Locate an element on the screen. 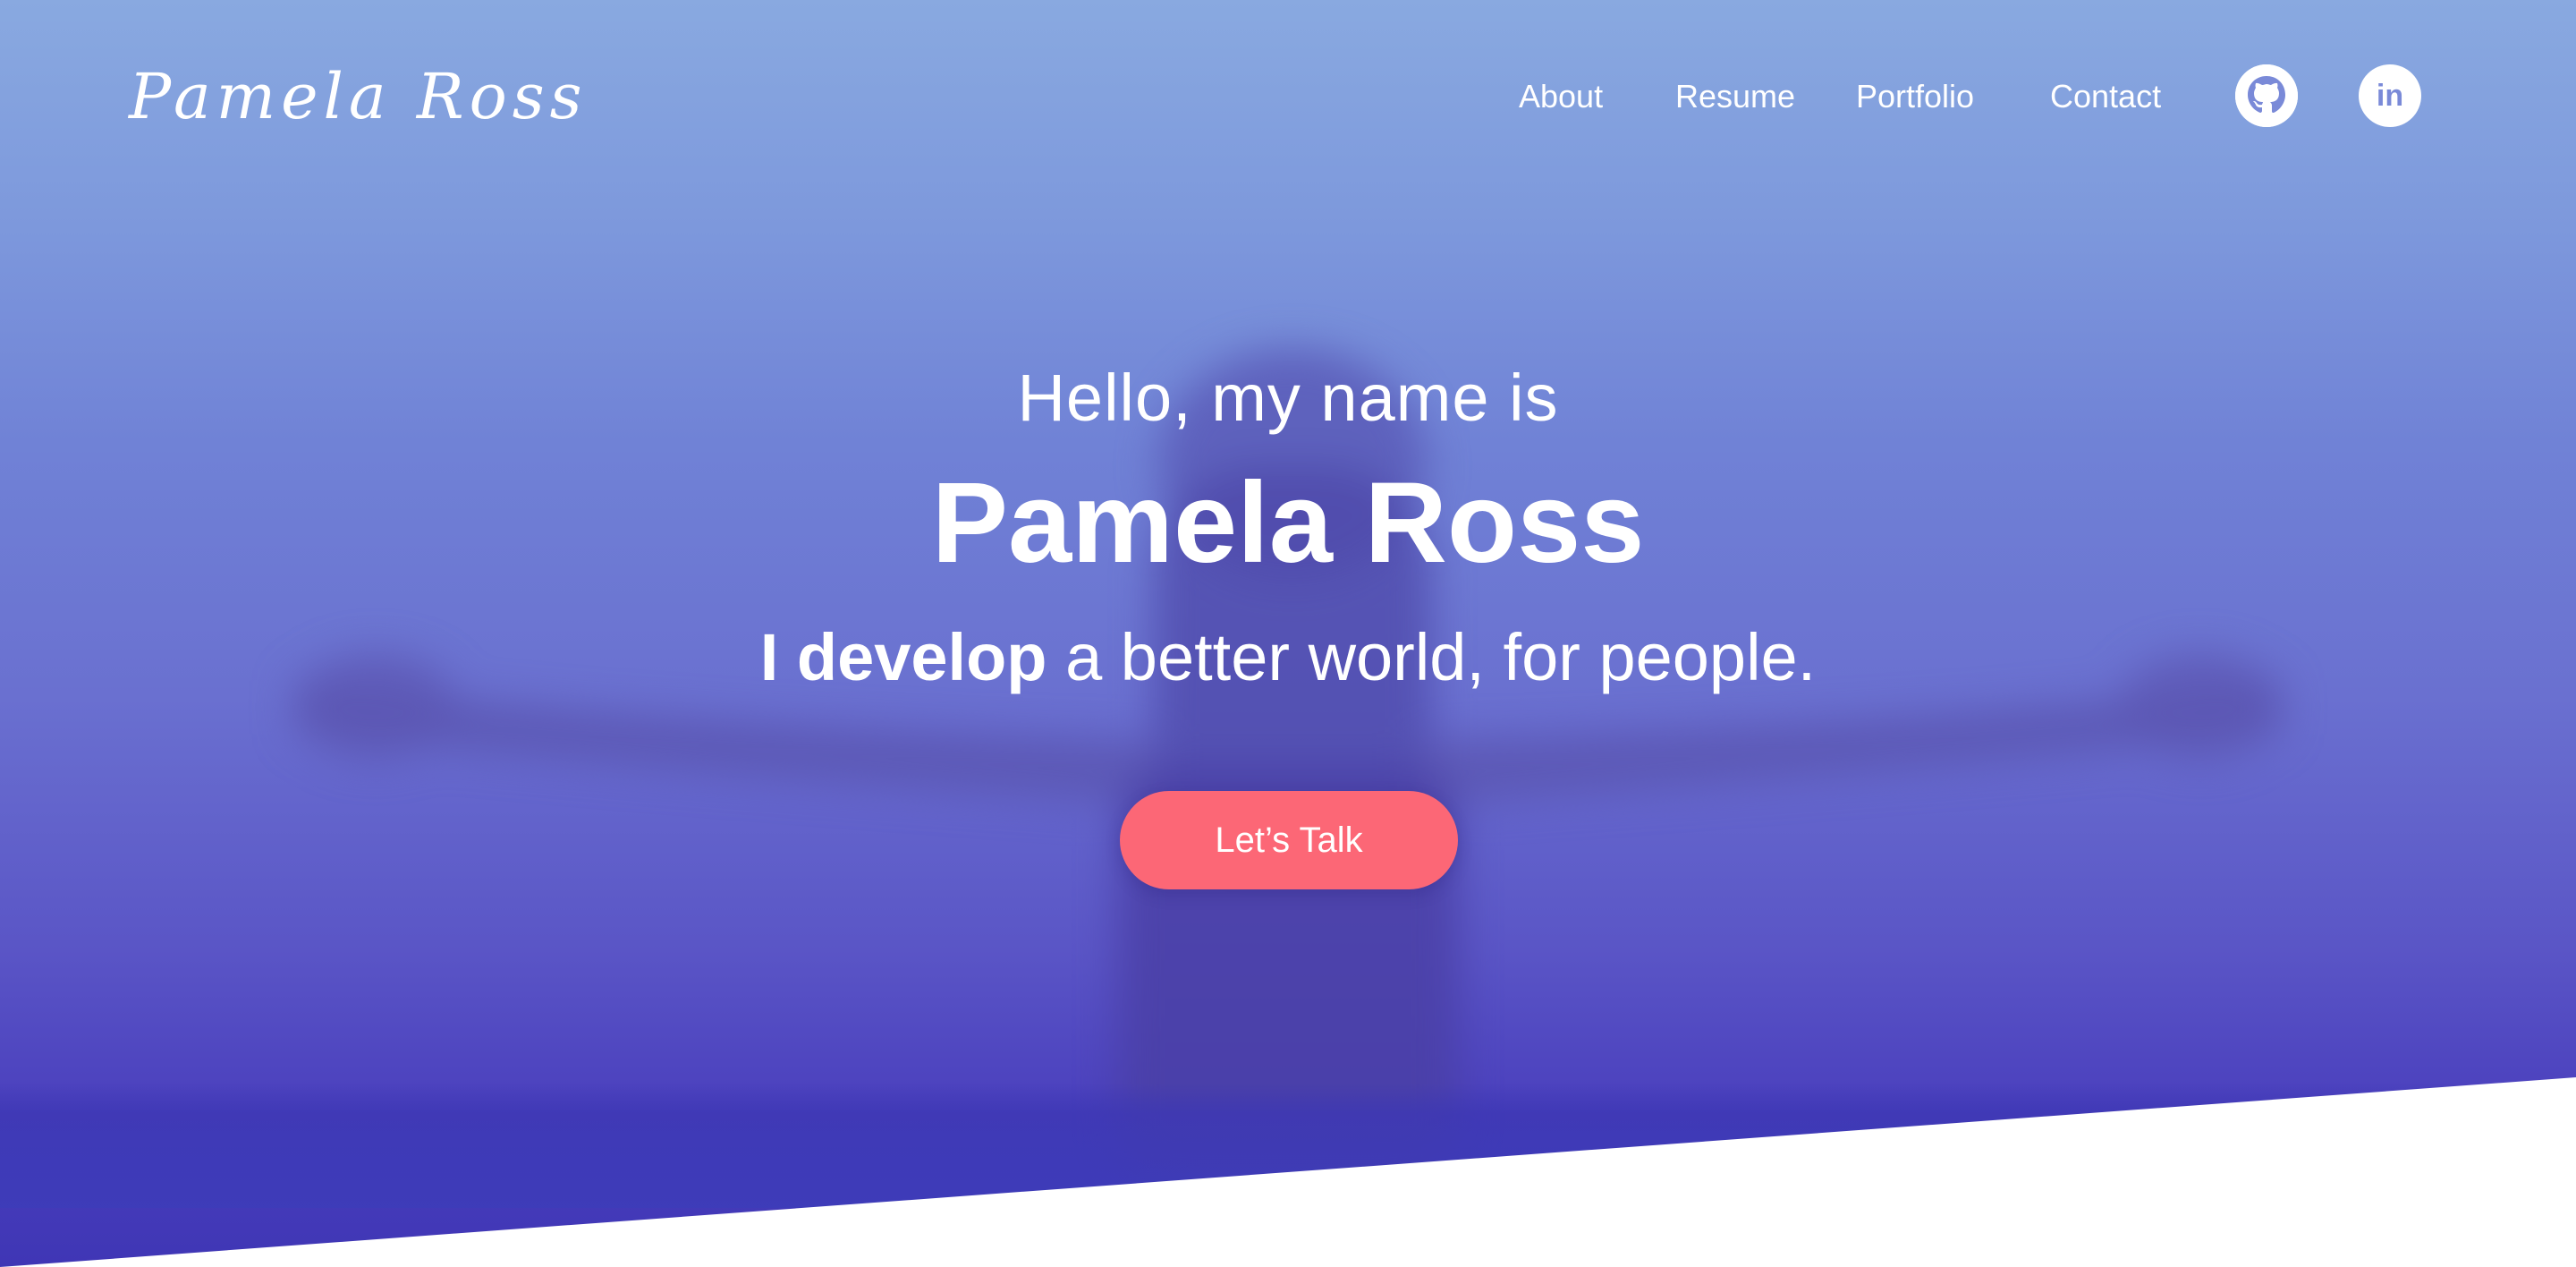  github-link is located at coordinates (2266, 95).